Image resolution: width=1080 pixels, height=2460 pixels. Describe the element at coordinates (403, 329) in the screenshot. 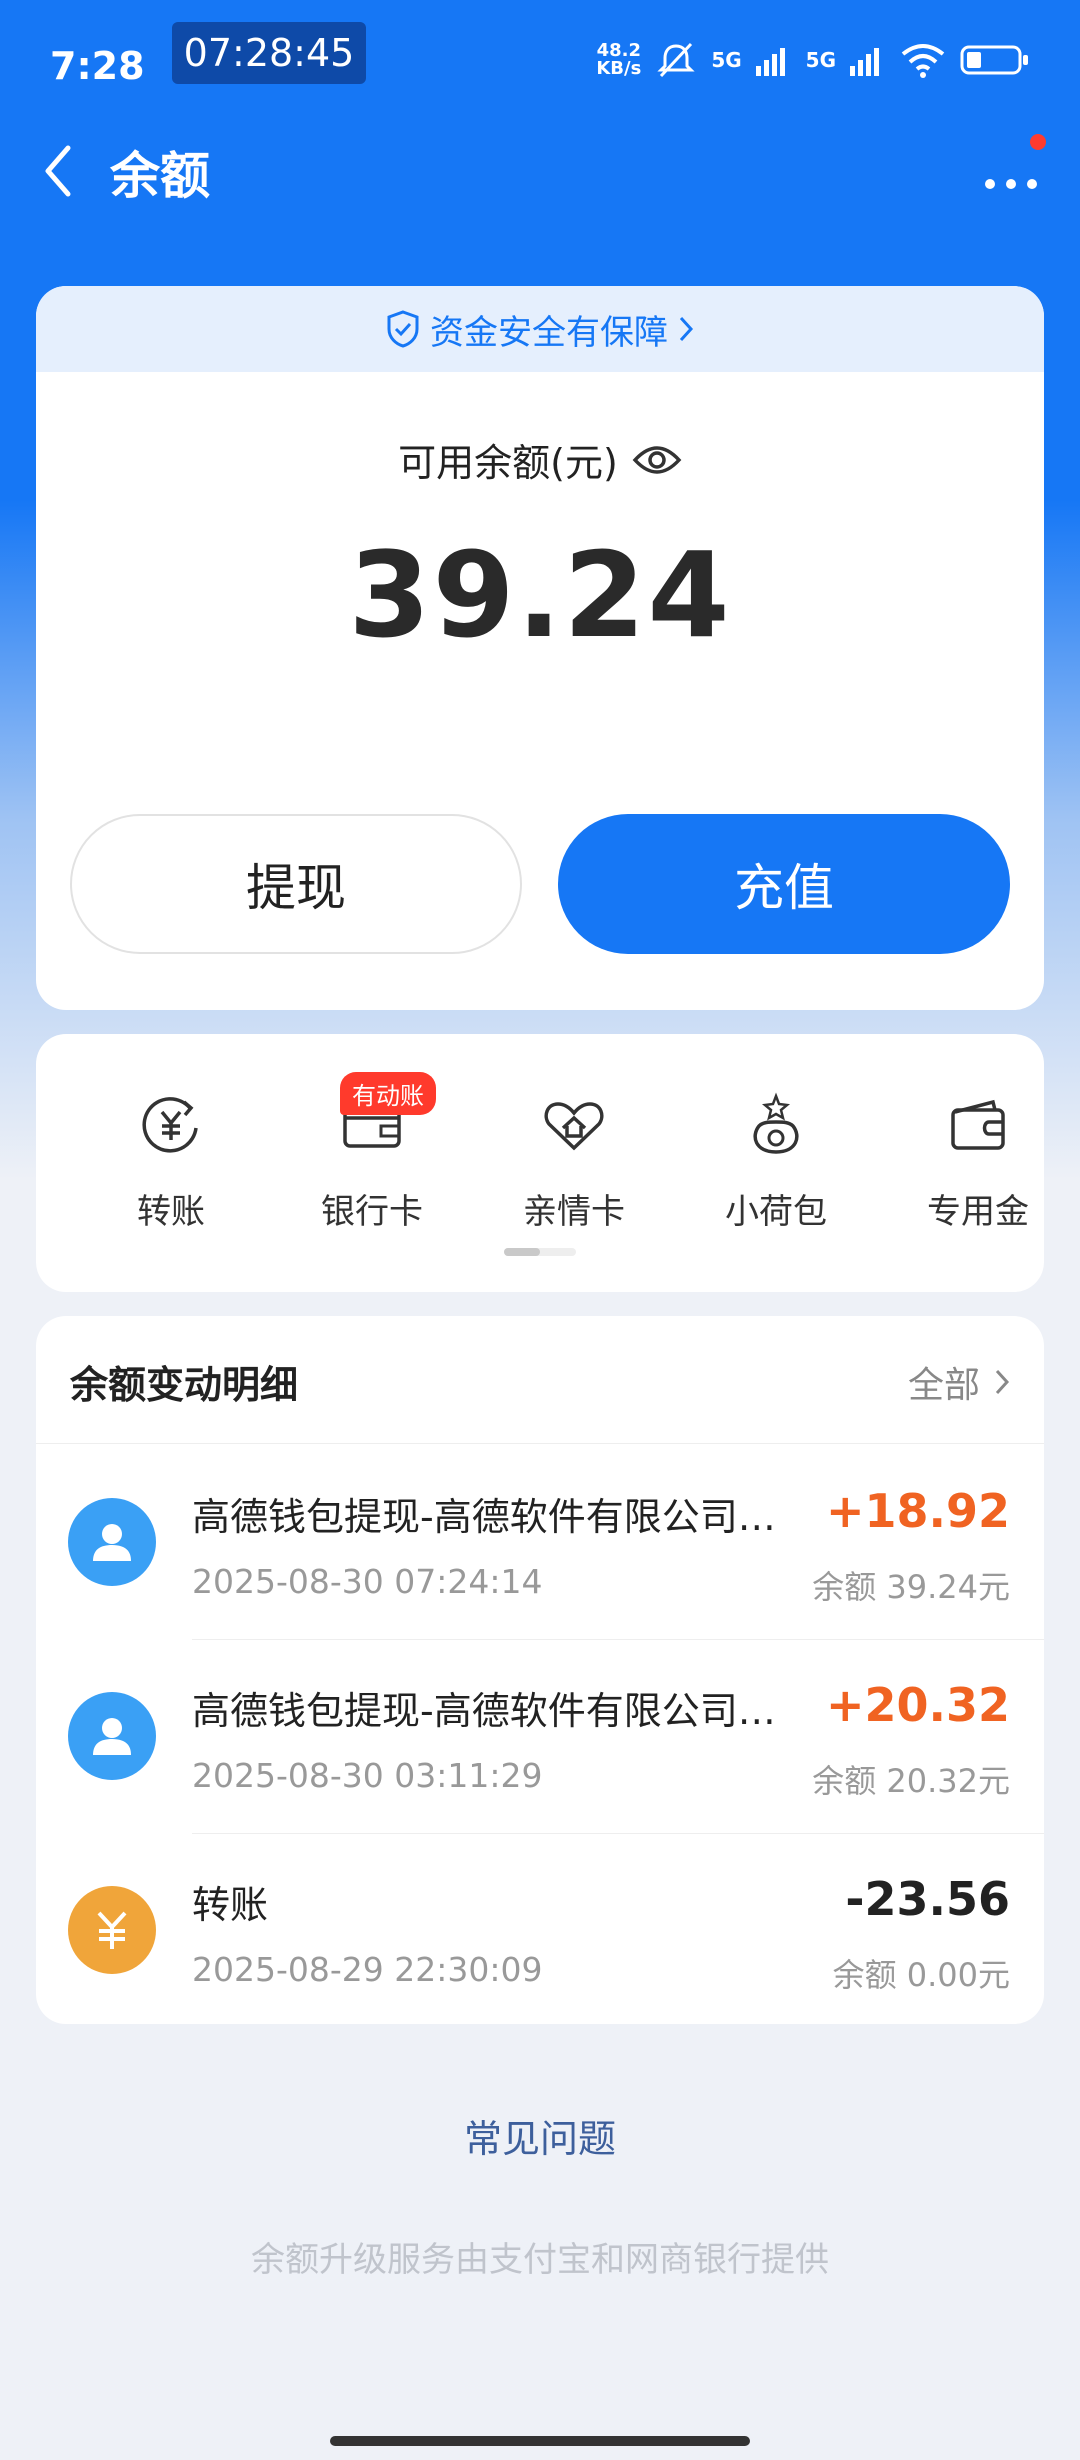

I see `shield-icon` at that location.